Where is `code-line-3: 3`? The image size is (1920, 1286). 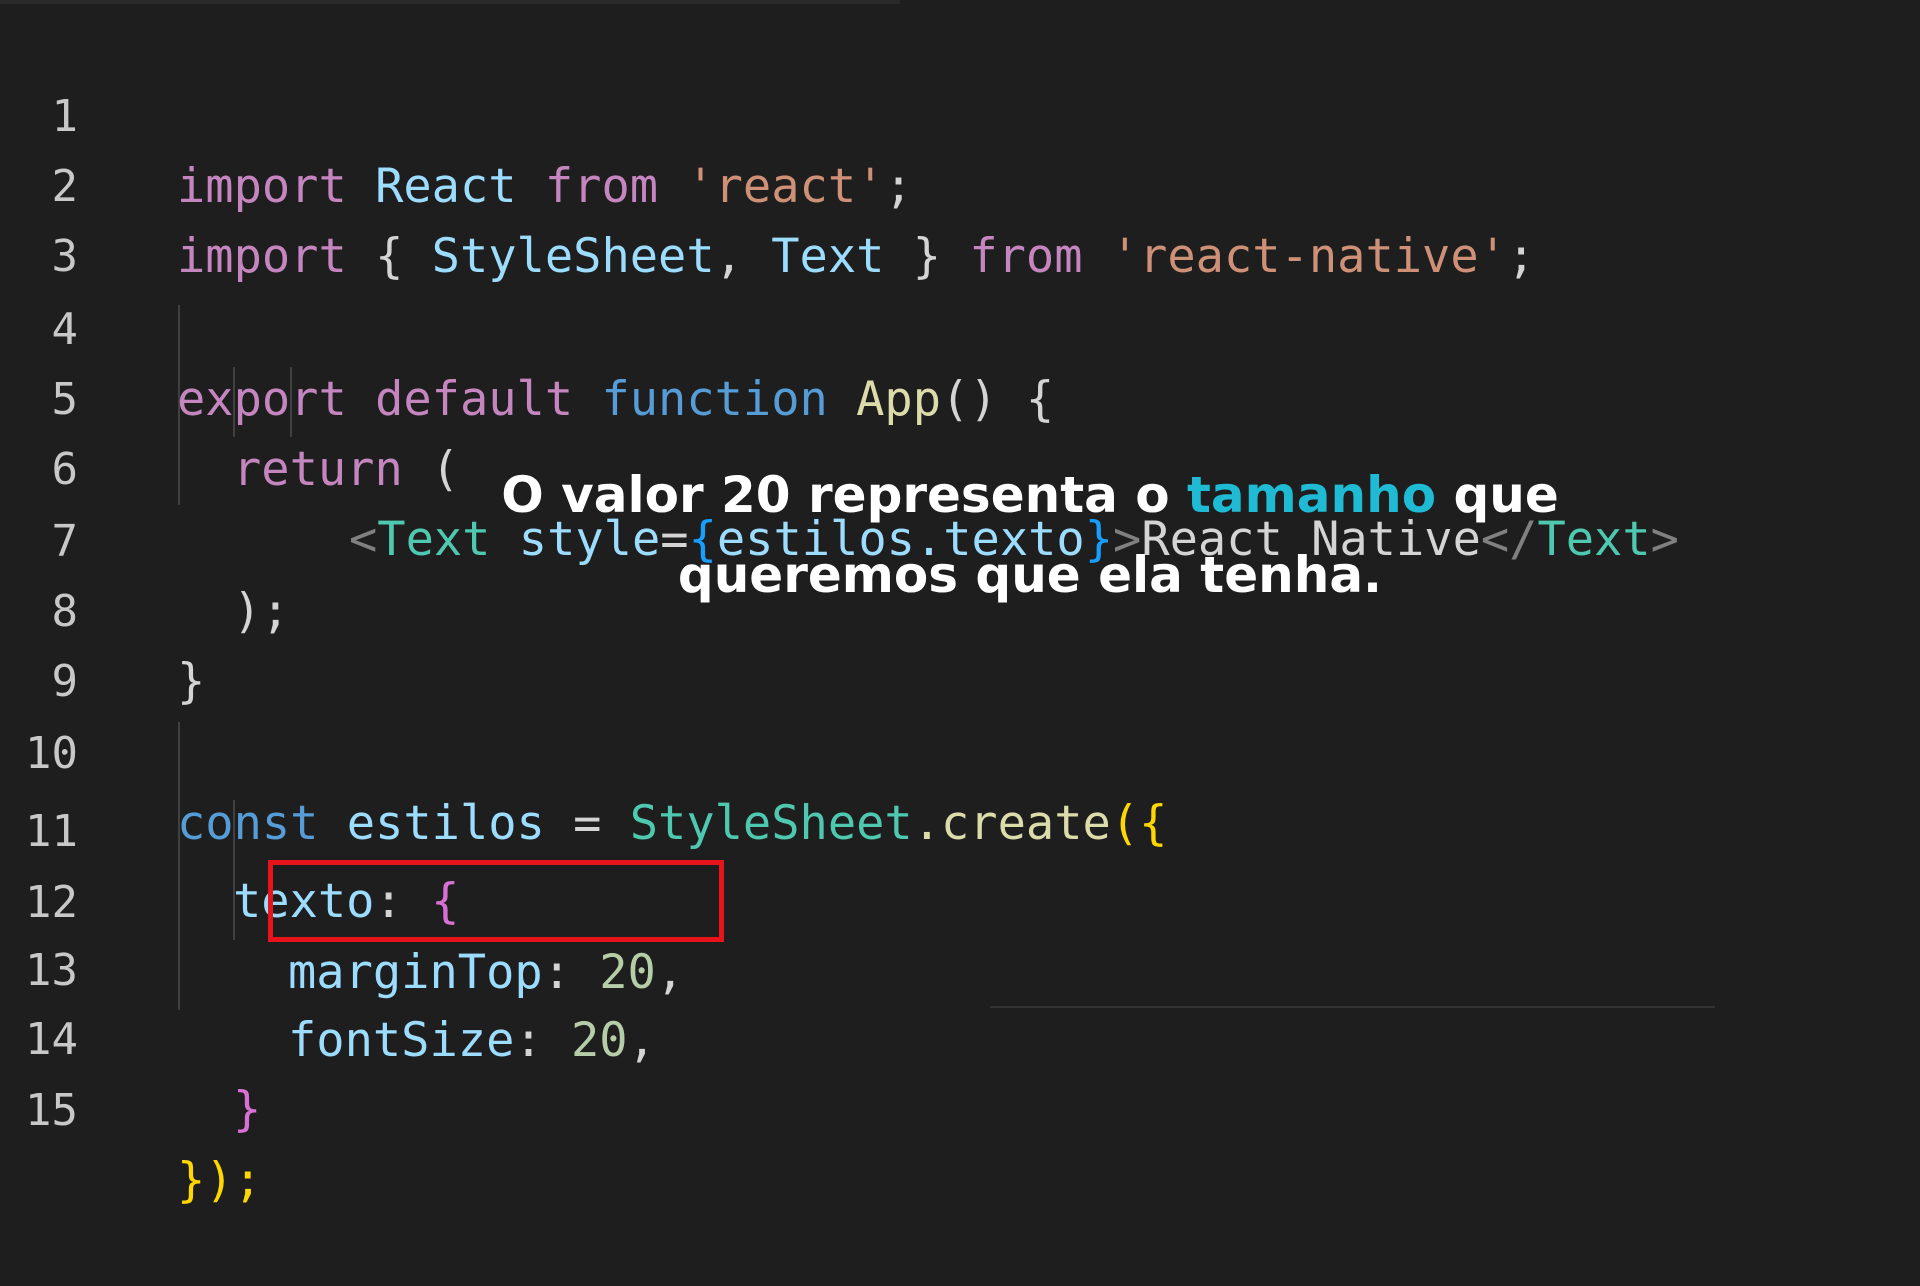
code-line-3: 3 is located at coordinates (960, 217).